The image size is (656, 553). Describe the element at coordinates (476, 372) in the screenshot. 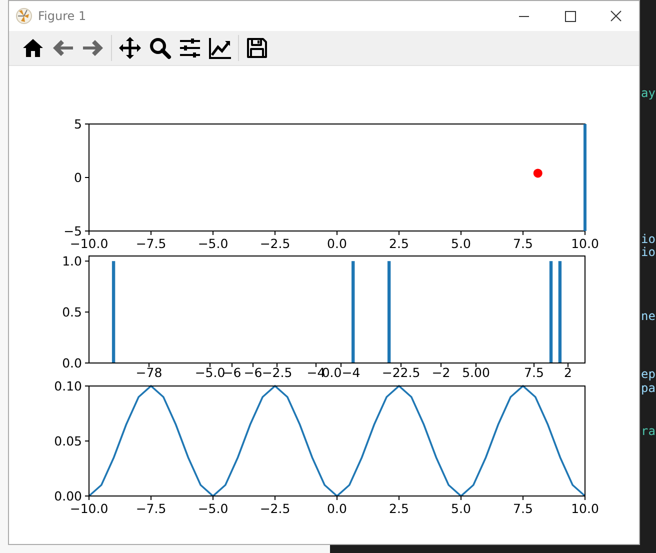

I see `tick-label: 5.00` at that location.